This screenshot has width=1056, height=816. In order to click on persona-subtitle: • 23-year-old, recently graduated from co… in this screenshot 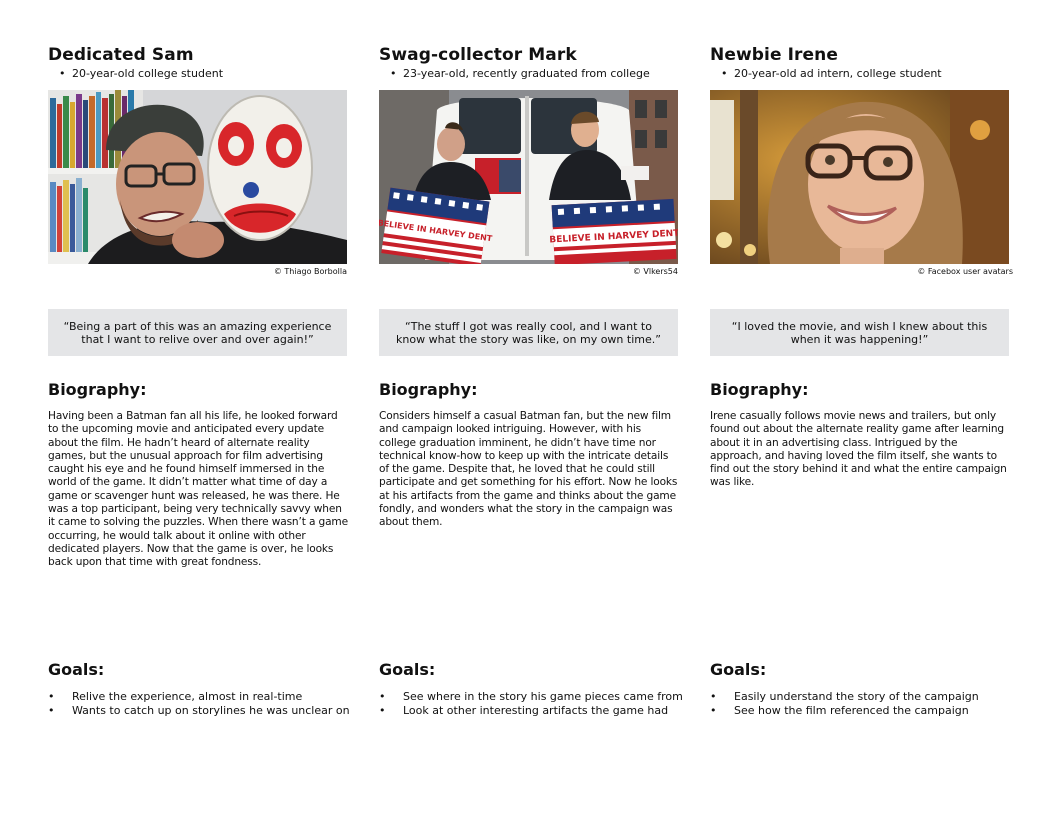, I will do `click(529, 74)`.